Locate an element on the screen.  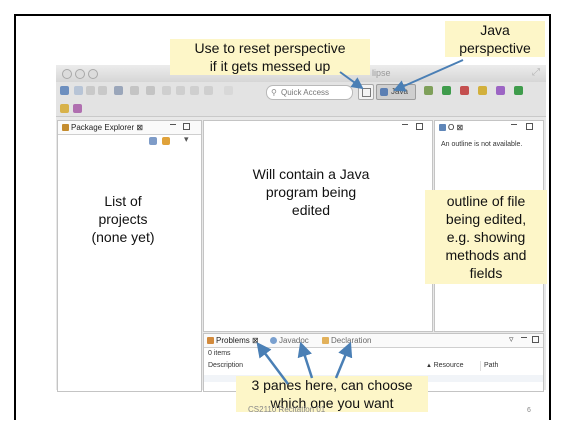
column-resource: ▲ Resource is located at coordinates (445, 366).